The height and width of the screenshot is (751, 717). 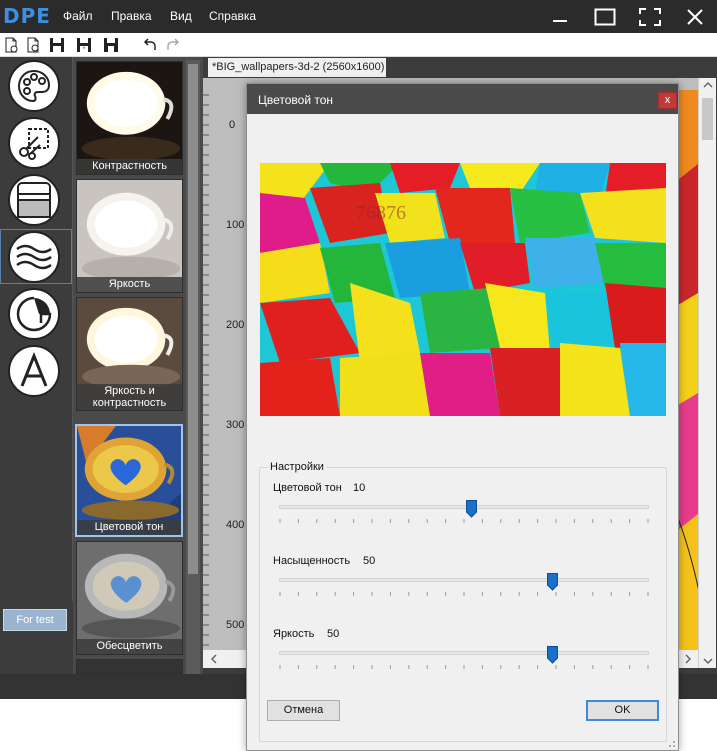 What do you see at coordinates (333, 634) in the screenshot?
I see `brightness-slider-value: 50` at bounding box center [333, 634].